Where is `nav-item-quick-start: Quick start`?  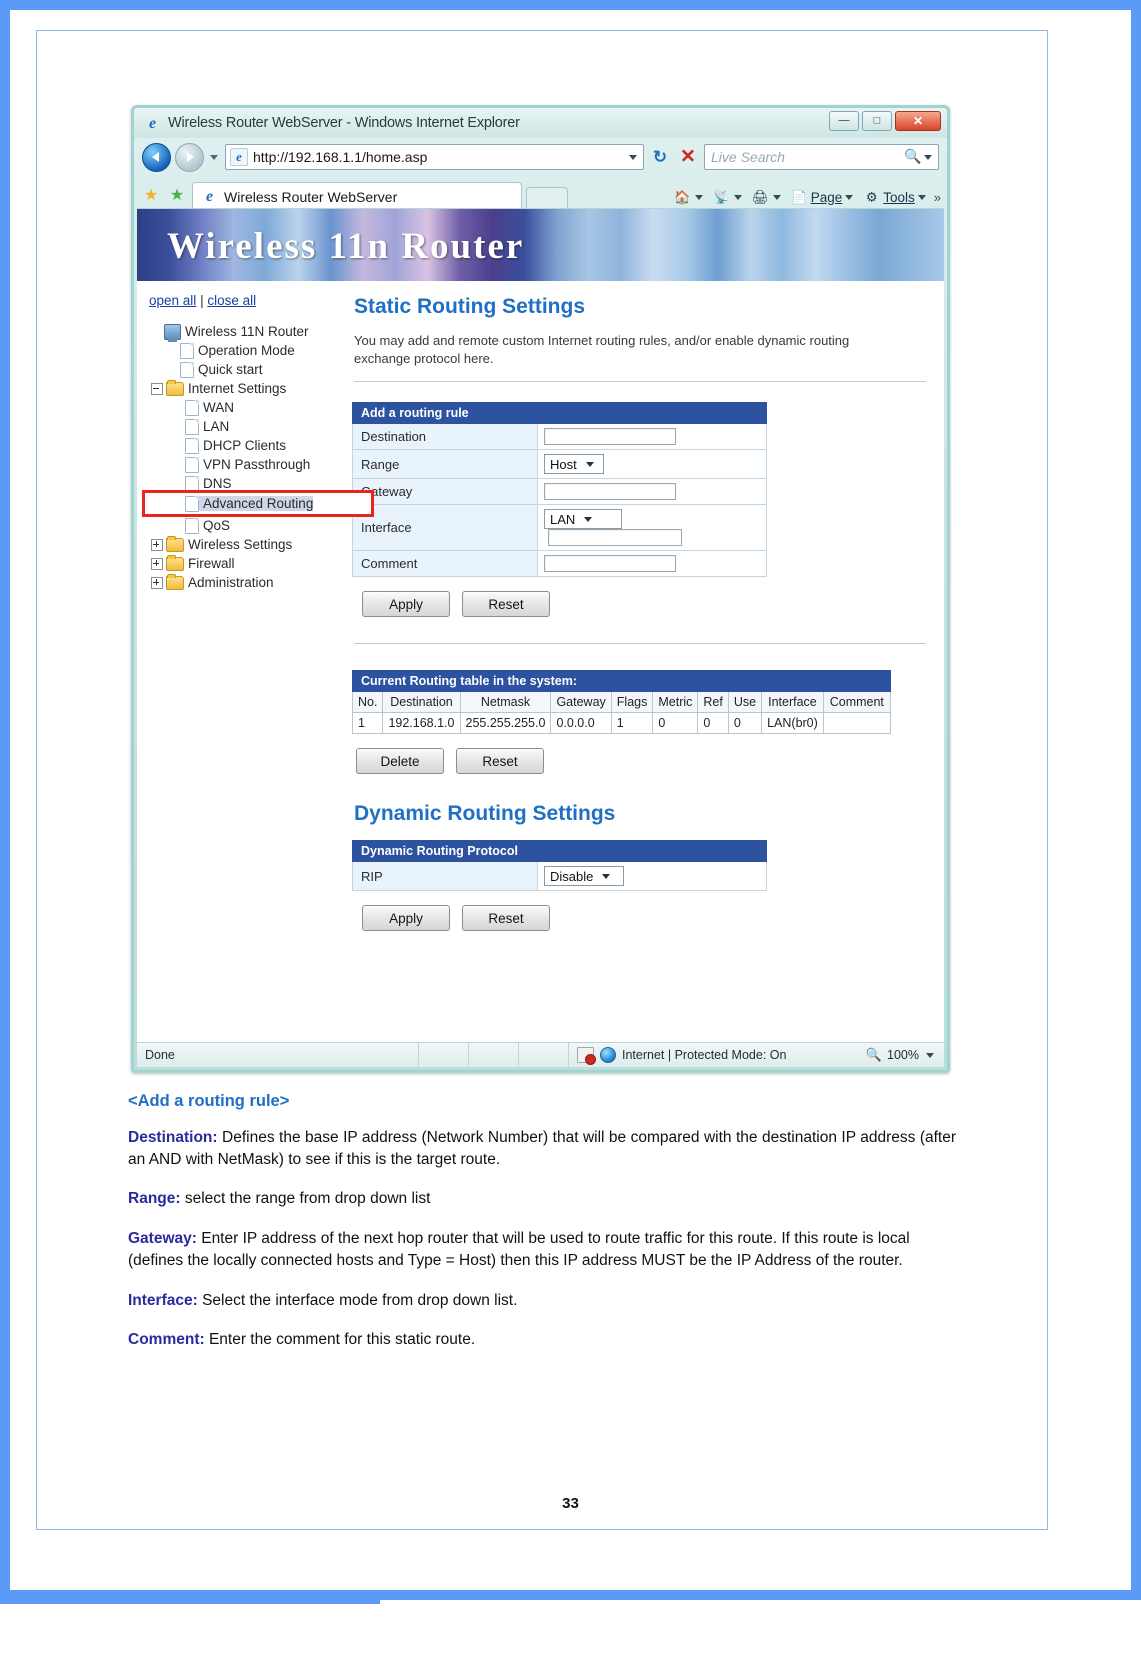
nav-item-quick-start: Quick start is located at coordinates (244, 369).